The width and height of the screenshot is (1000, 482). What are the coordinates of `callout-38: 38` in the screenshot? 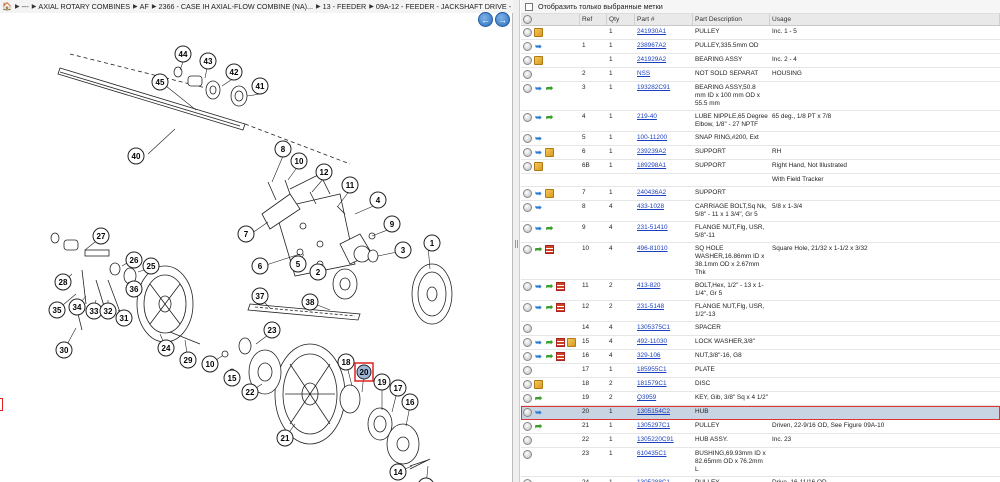 It's located at (310, 302).